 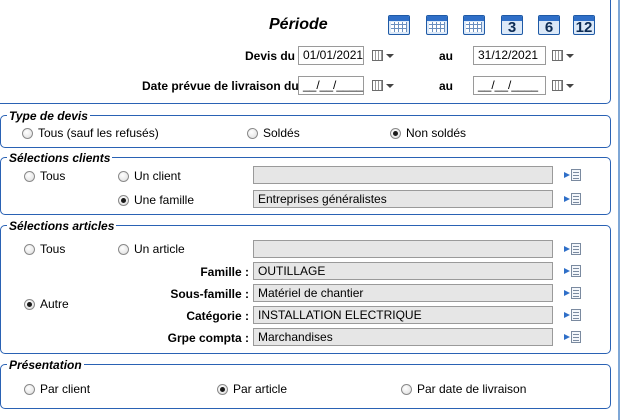 I want to click on calendar-6-months-icon: 6, so click(x=549, y=25).